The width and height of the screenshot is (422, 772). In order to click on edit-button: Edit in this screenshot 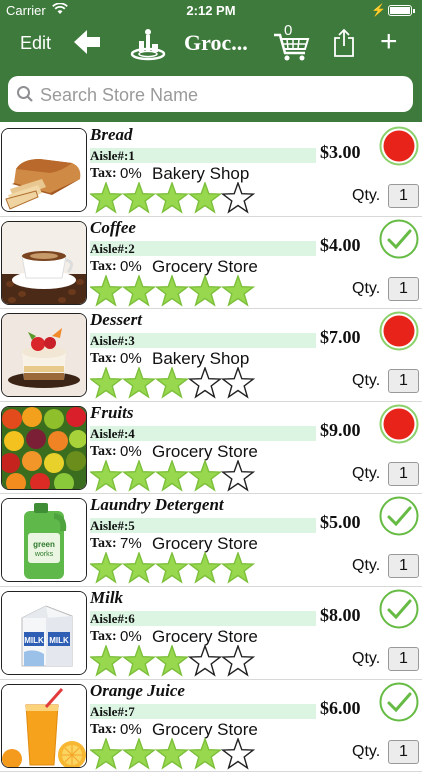, I will do `click(35, 43)`.